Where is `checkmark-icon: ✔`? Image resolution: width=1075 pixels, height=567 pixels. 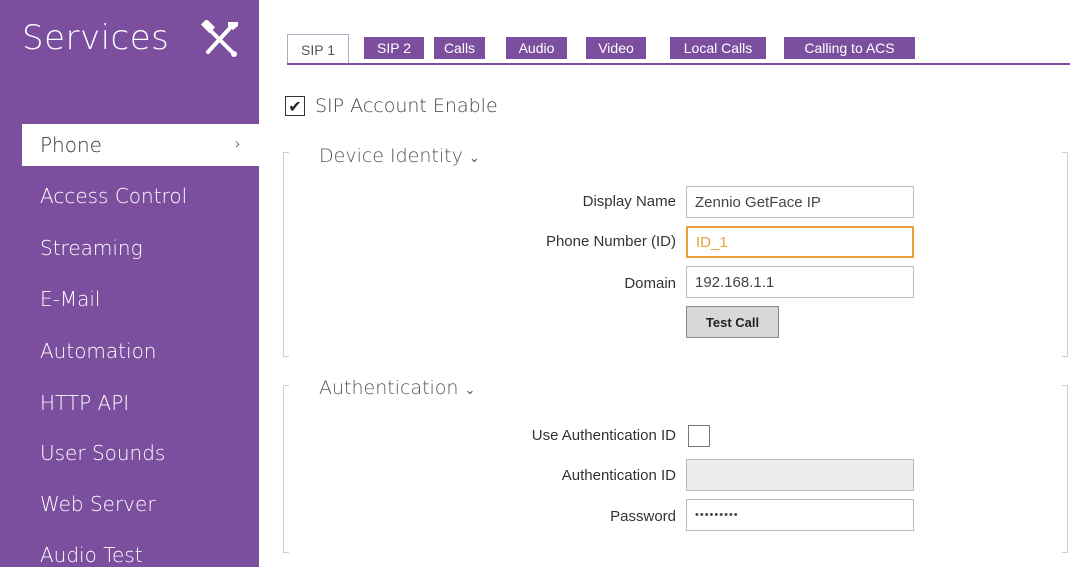
checkmark-icon: ✔ is located at coordinates (295, 106).